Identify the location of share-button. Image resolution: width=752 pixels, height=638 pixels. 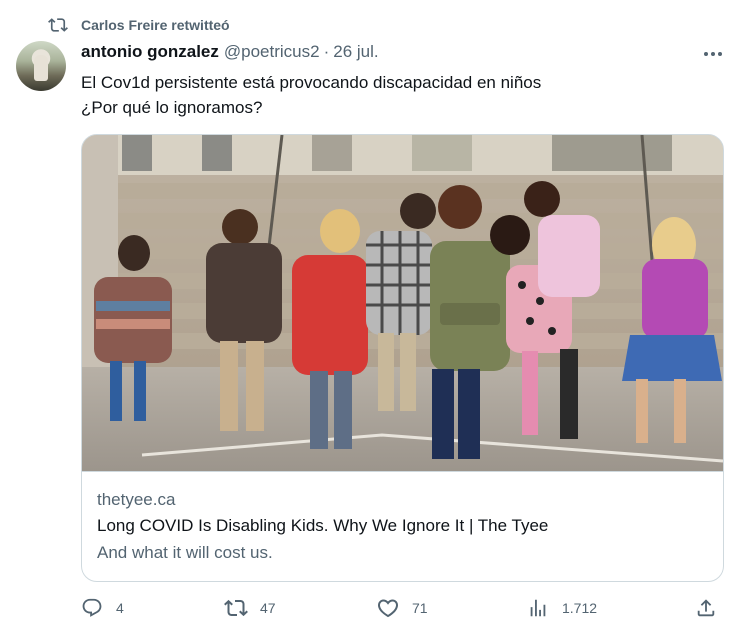
(706, 608).